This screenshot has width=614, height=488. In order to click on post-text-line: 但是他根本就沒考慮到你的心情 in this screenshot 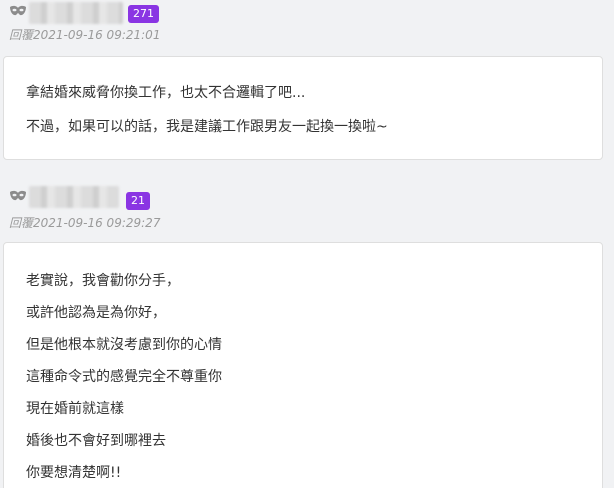, I will do `click(124, 345)`.